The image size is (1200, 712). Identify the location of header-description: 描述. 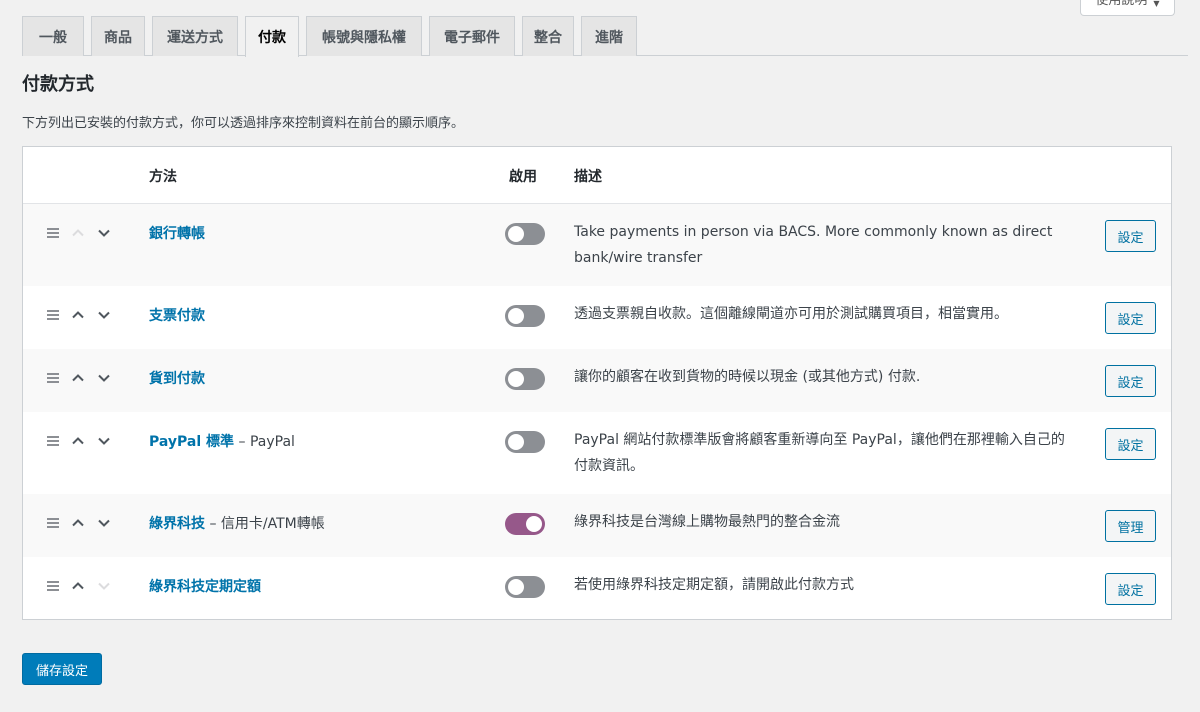
(588, 177).